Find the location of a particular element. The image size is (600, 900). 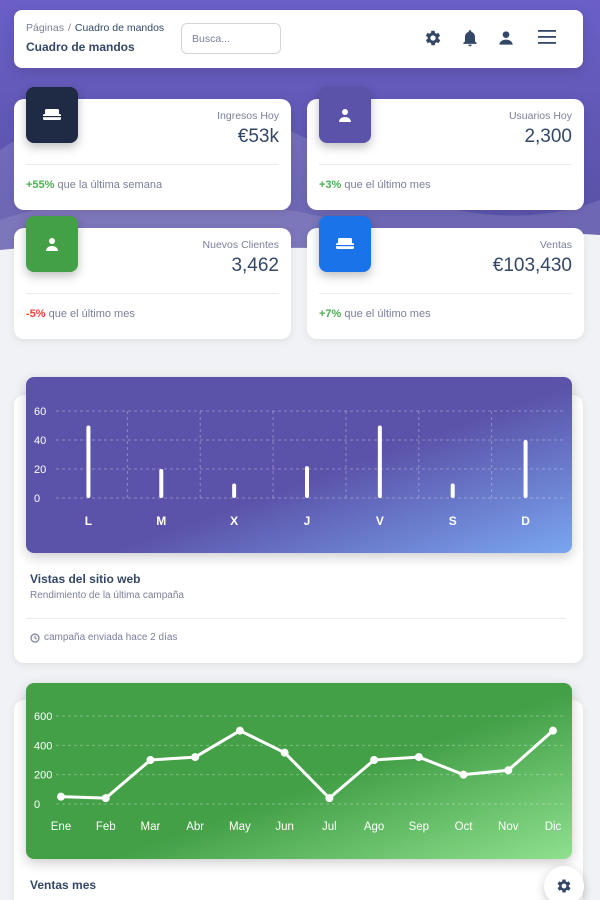

x-tick-label: Mar is located at coordinates (151, 827).